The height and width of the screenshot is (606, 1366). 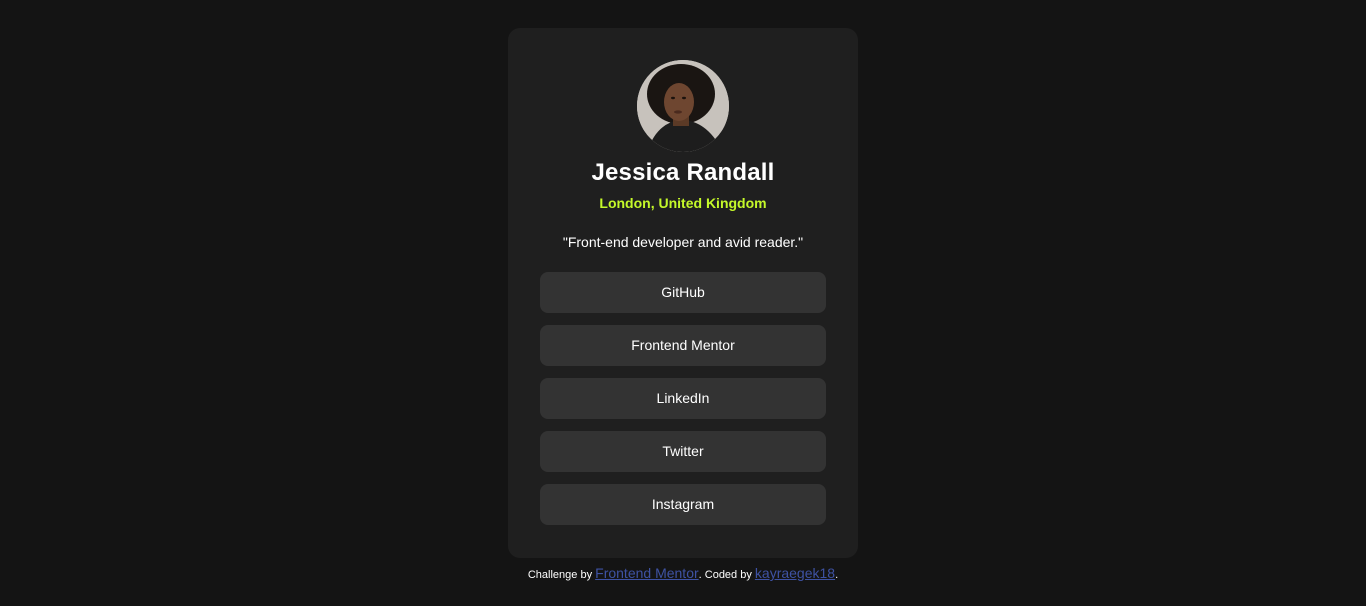 I want to click on avatar, so click(x=683, y=106).